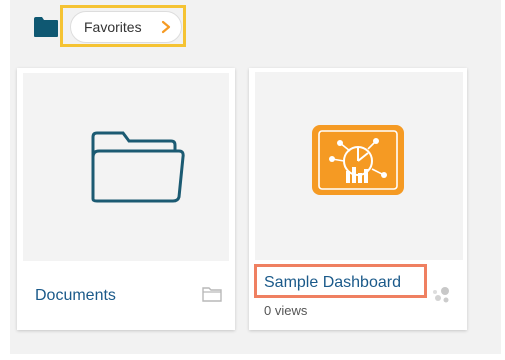 The height and width of the screenshot is (360, 505). What do you see at coordinates (212, 294) in the screenshot?
I see `folder-outline-icon` at bounding box center [212, 294].